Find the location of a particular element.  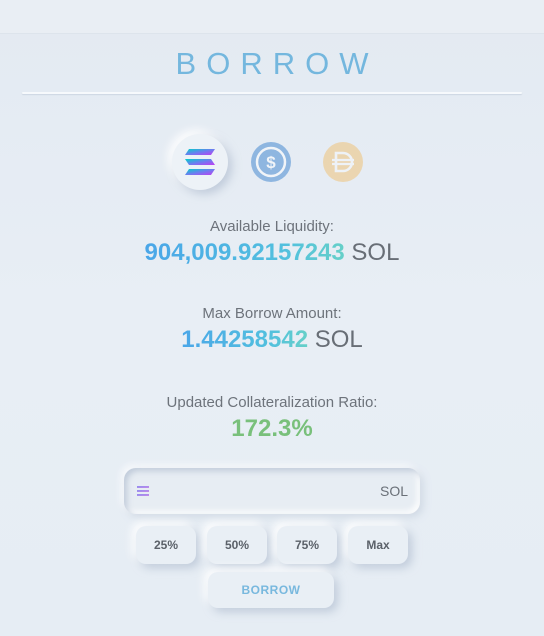

max-borrow-label: Max Borrow Amount: is located at coordinates (272, 313).